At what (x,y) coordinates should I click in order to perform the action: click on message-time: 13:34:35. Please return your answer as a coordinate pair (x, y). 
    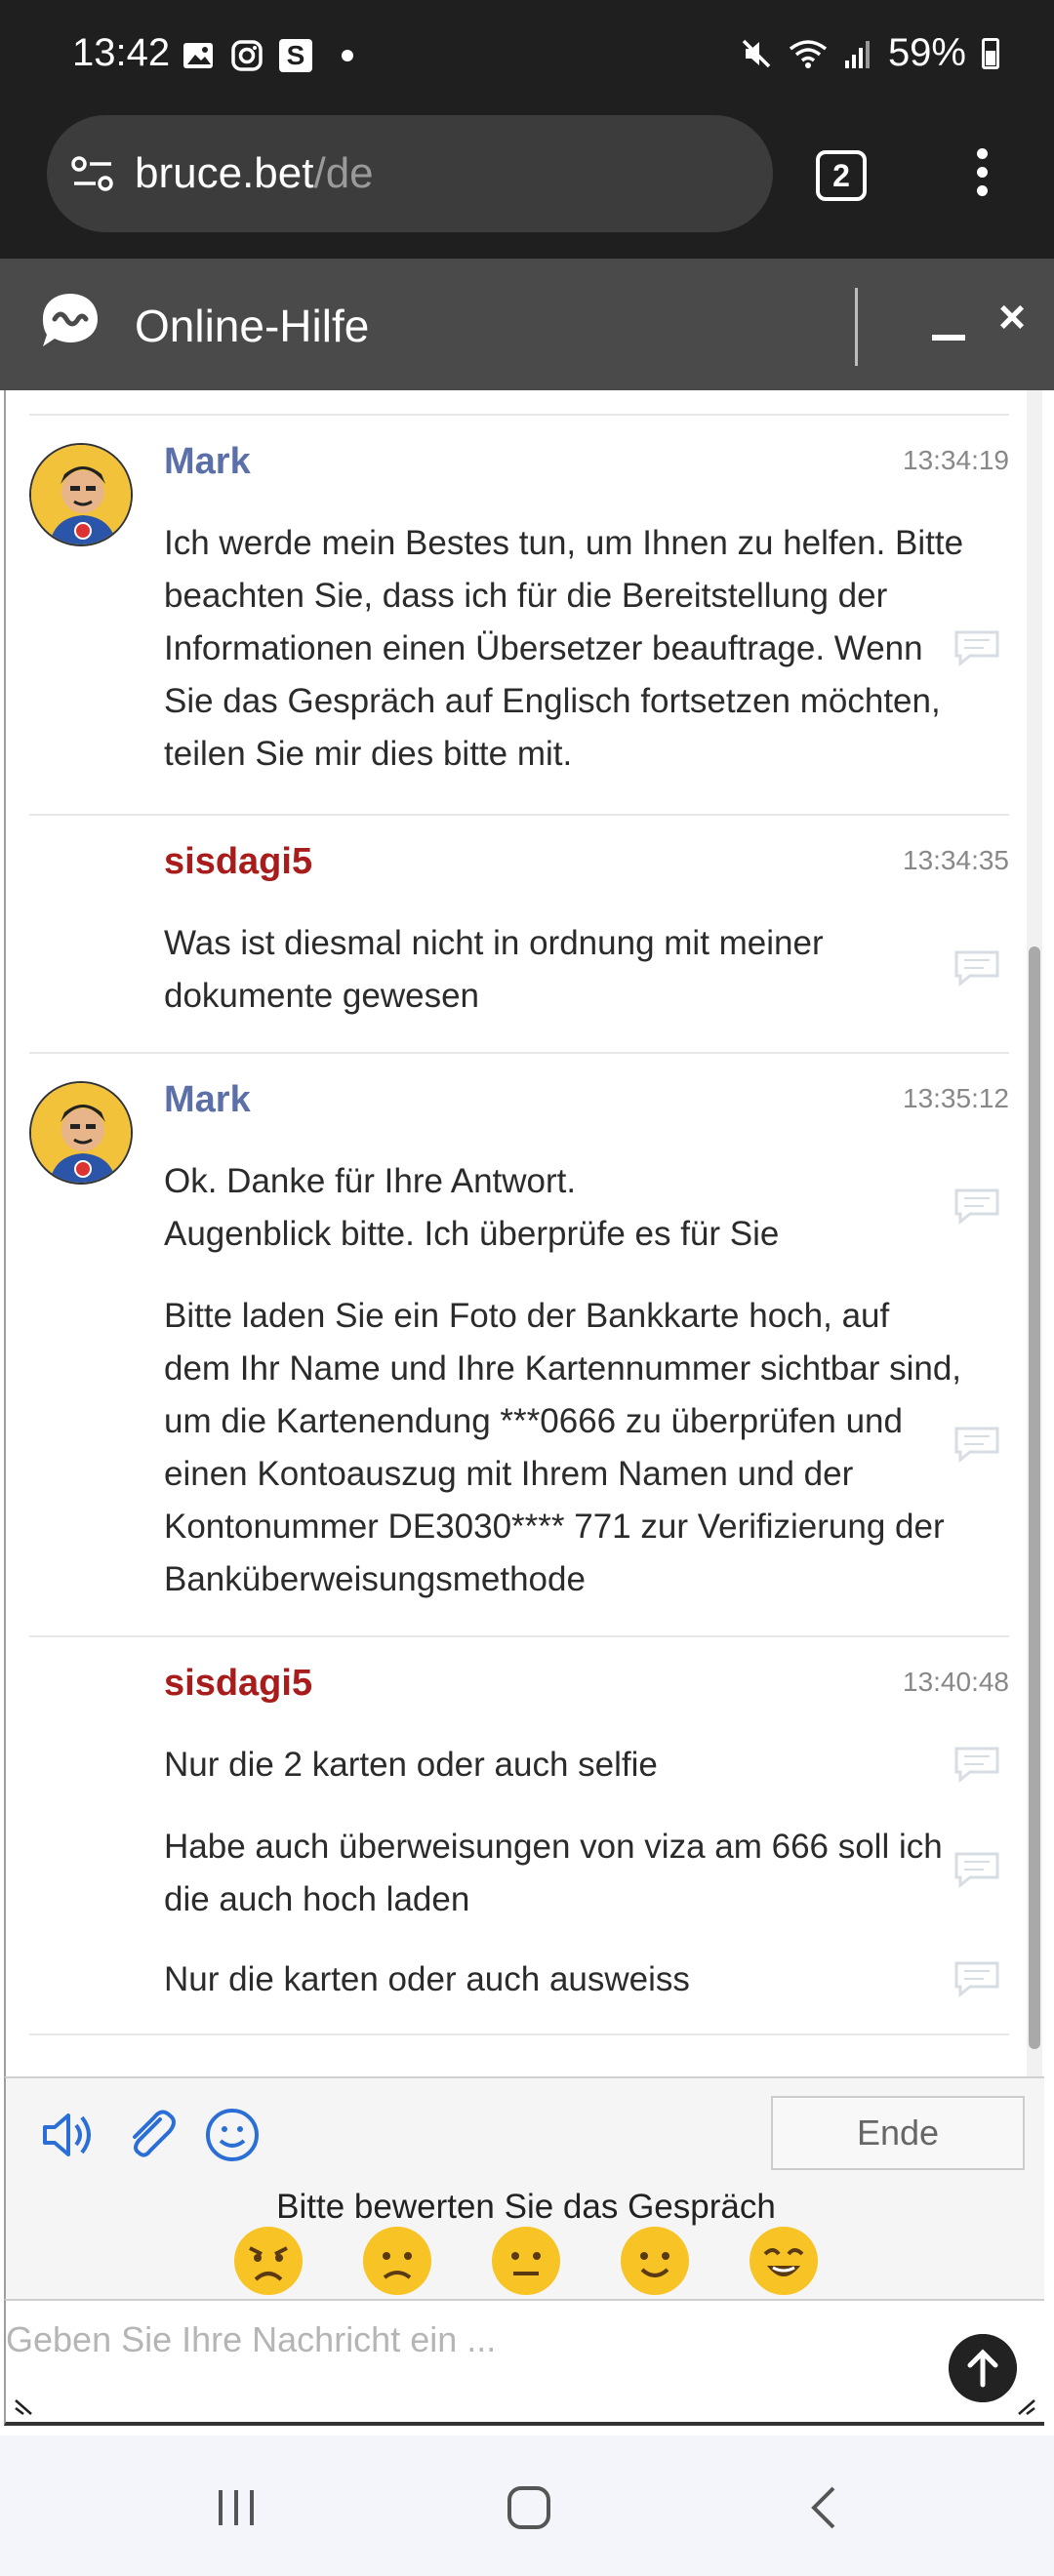
    Looking at the image, I should click on (956, 860).